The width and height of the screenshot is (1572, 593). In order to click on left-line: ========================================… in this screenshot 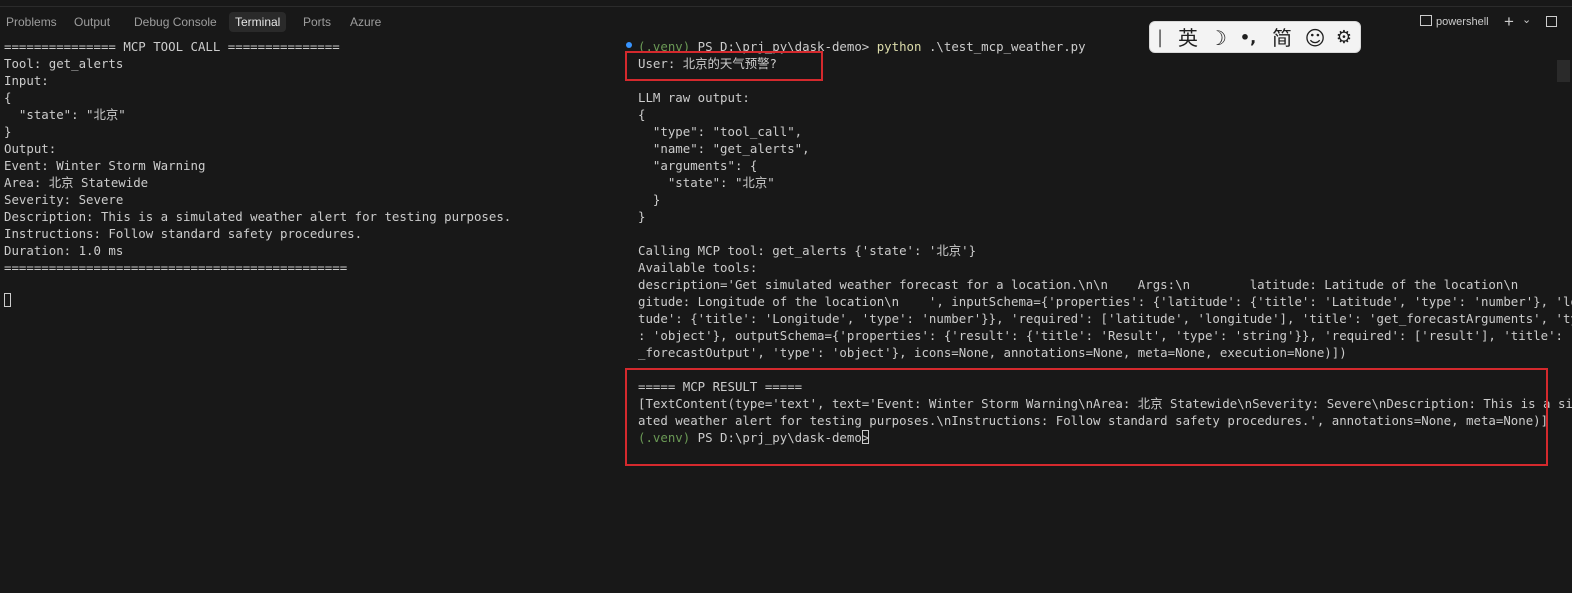, I will do `click(176, 267)`.